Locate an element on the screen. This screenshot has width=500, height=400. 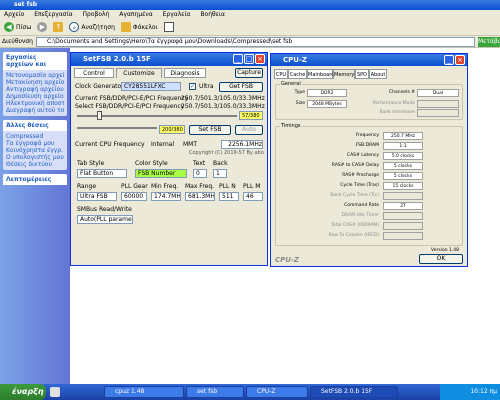
sidebar-item-rename: Μετονομασία αρχείου is located at coordinates (35, 75).